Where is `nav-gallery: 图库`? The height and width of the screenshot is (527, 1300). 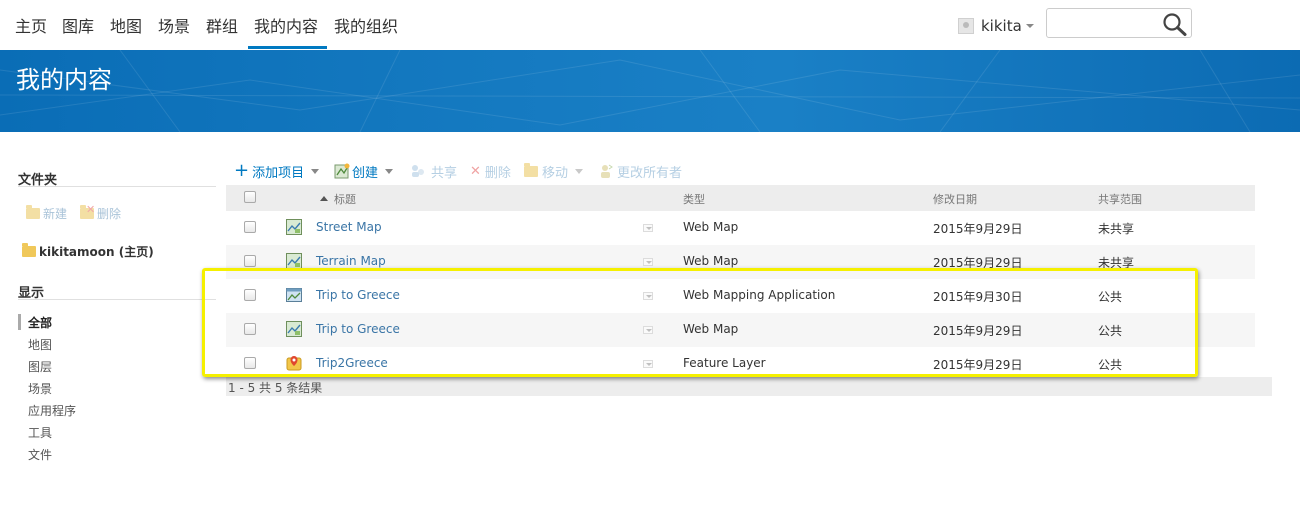
nav-gallery: 图库 is located at coordinates (78, 25).